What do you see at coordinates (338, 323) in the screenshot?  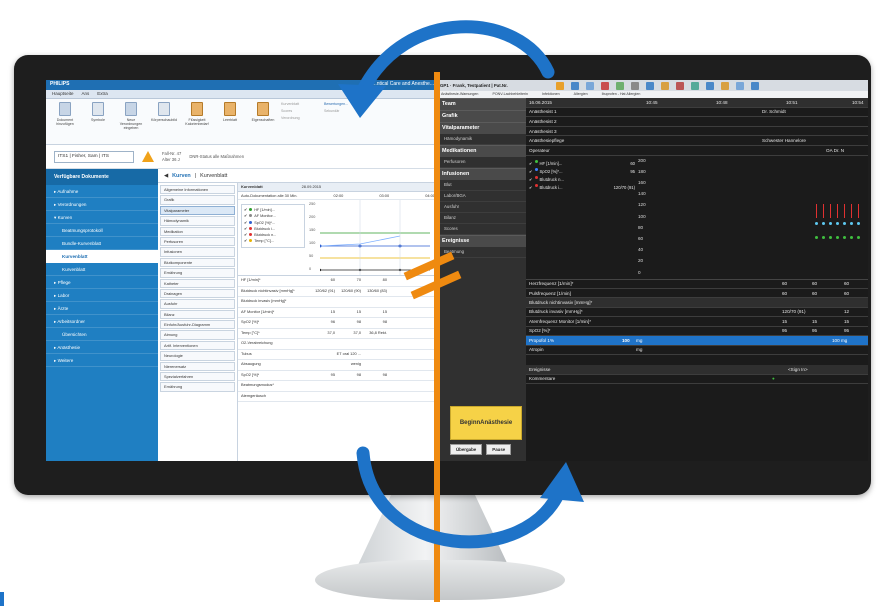 I see `table-row: SpO2 [%]* 96 98 98` at bounding box center [338, 323].